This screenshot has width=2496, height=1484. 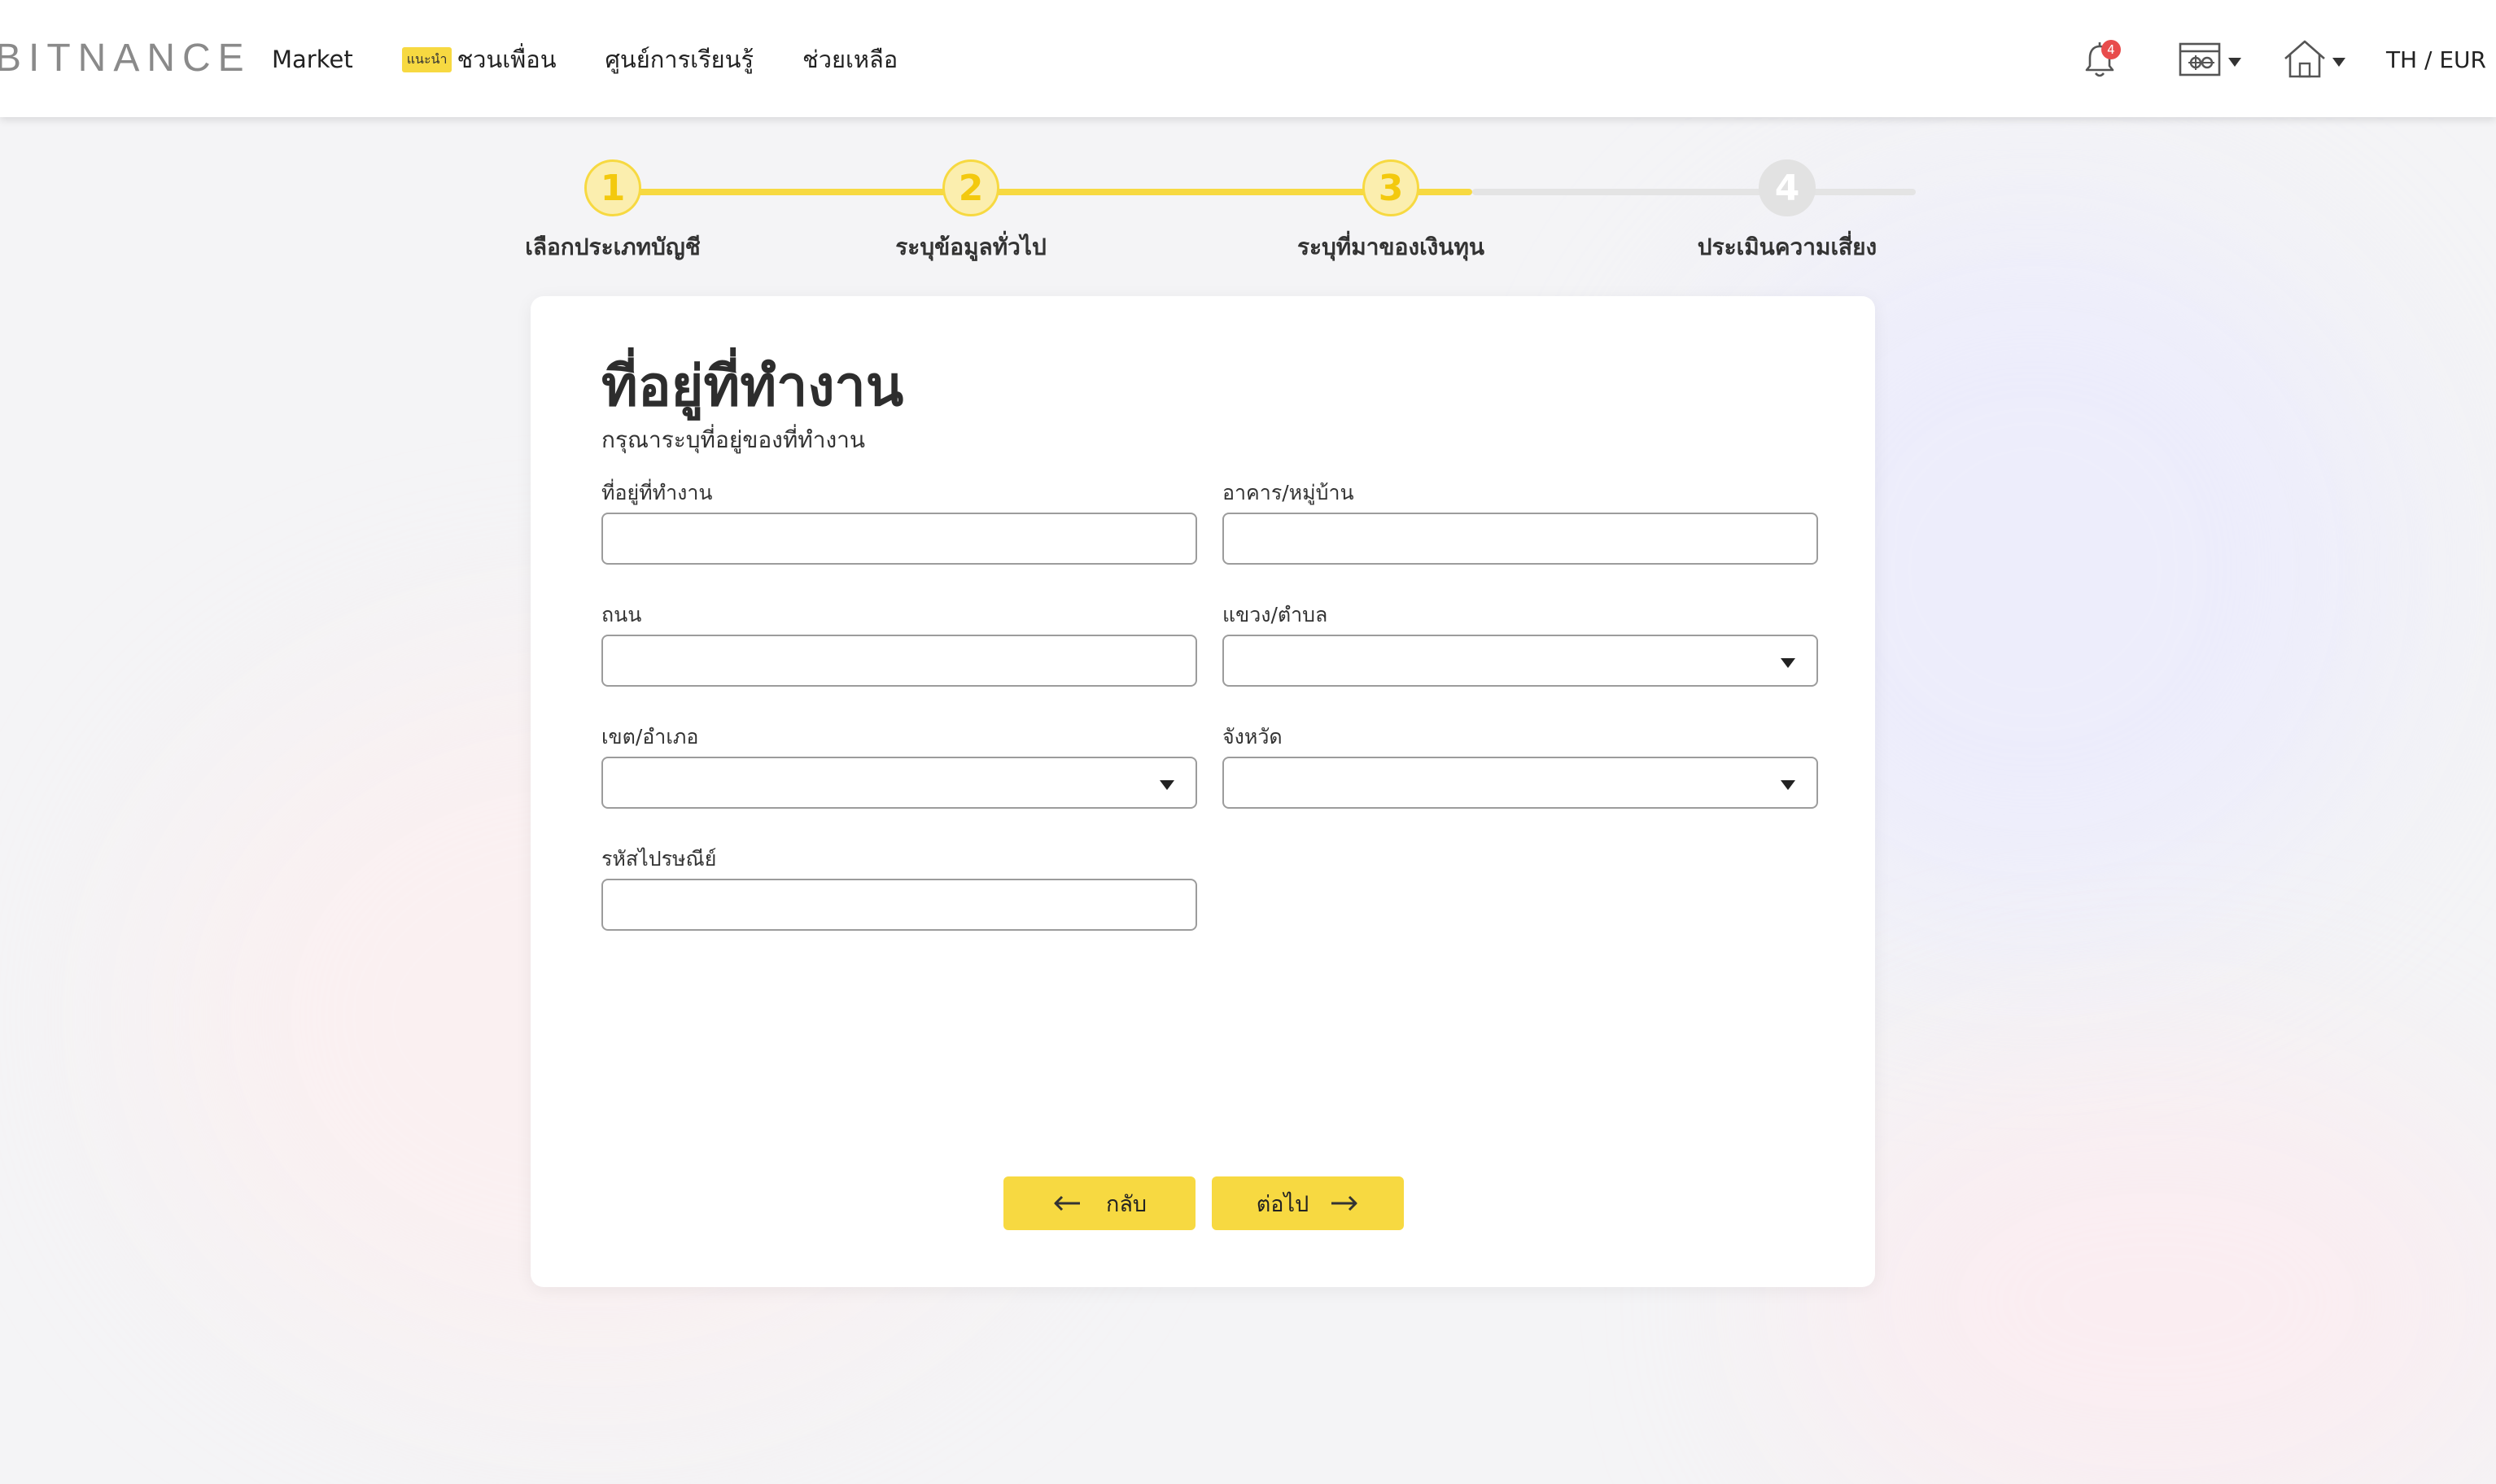 I want to click on nav-item-label: ช่วยเหลือ, so click(x=850, y=60).